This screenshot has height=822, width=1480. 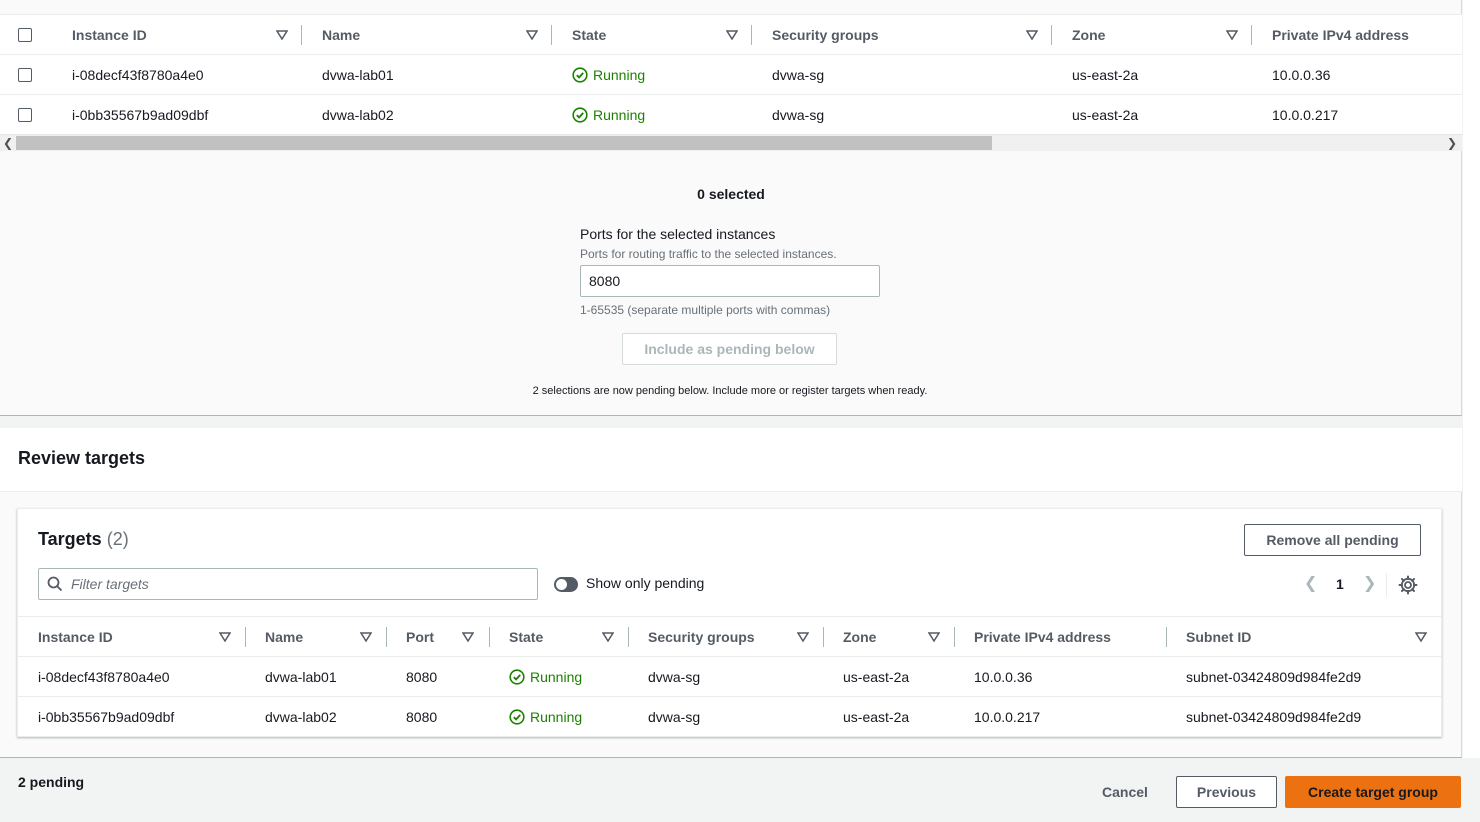 What do you see at coordinates (1408, 585) in the screenshot?
I see `gear-icon` at bounding box center [1408, 585].